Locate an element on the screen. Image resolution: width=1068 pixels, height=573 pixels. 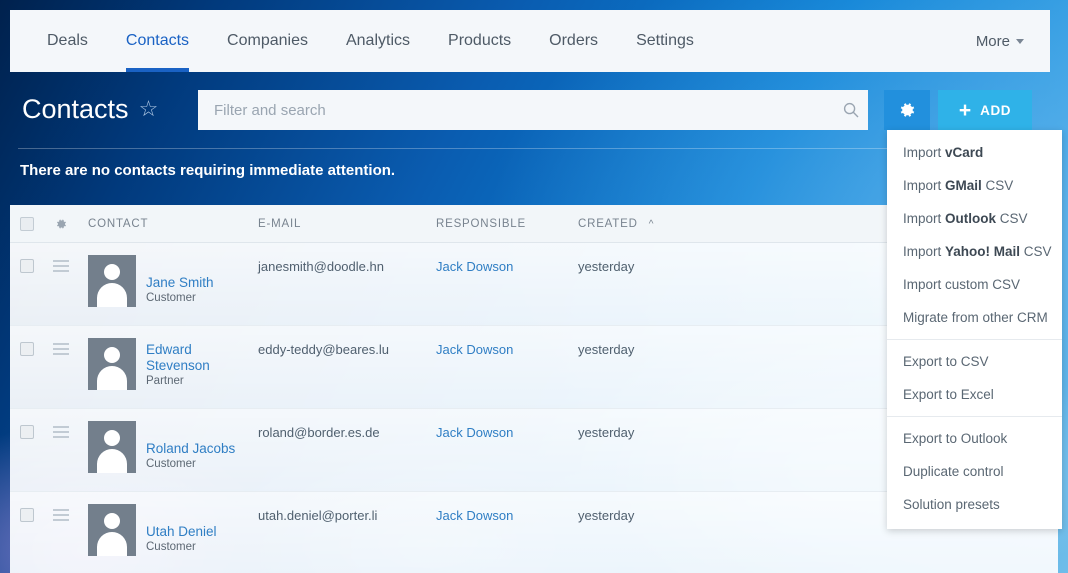
menu-item-text: Duplicate control is located at coordinates (953, 471).